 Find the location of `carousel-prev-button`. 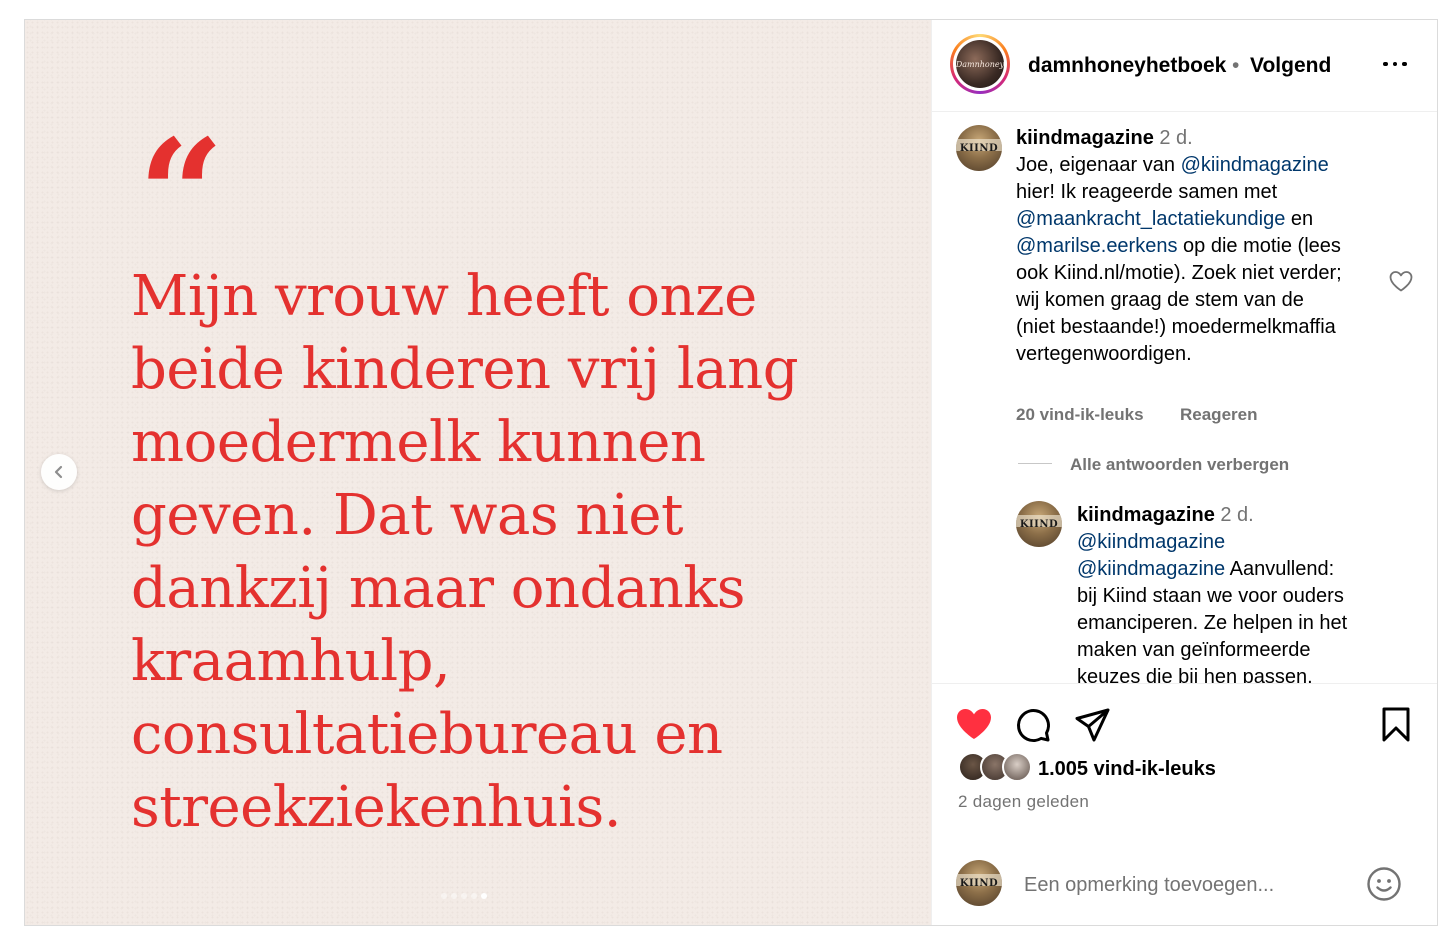

carousel-prev-button is located at coordinates (59, 472).